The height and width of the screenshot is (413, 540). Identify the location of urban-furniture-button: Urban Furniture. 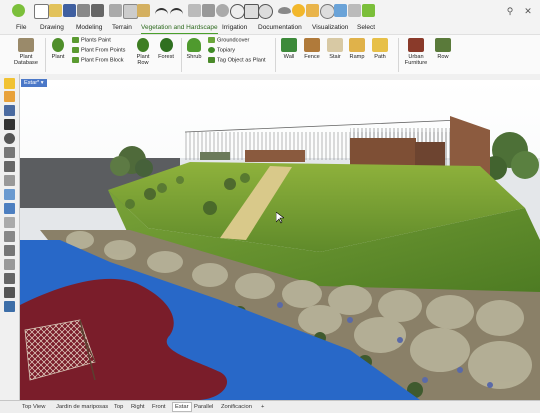
(416, 52).